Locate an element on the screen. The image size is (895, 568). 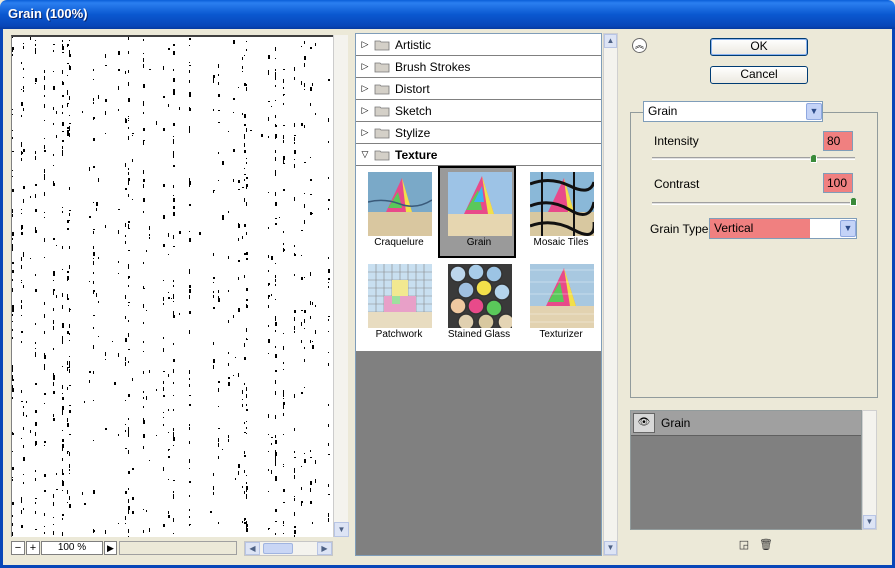
zoom-level-field: 100 % is located at coordinates (72, 548).